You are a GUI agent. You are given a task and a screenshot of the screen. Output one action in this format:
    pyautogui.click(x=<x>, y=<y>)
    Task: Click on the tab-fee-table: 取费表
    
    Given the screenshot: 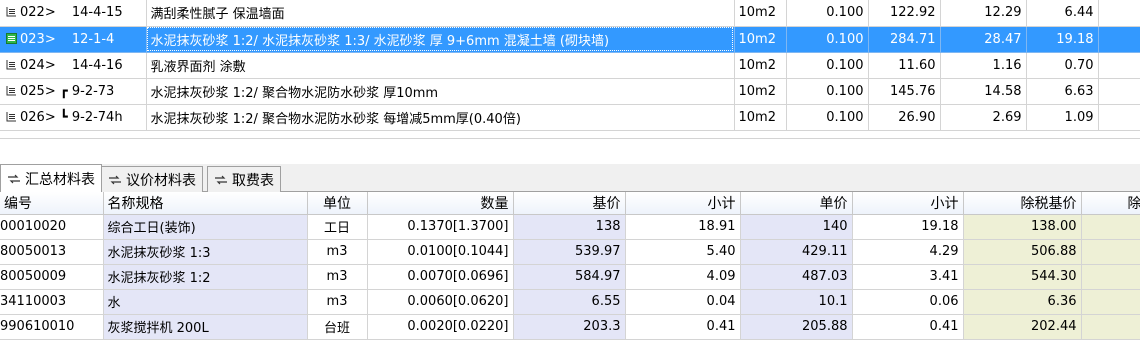 What is the action you would take?
    pyautogui.click(x=244, y=179)
    